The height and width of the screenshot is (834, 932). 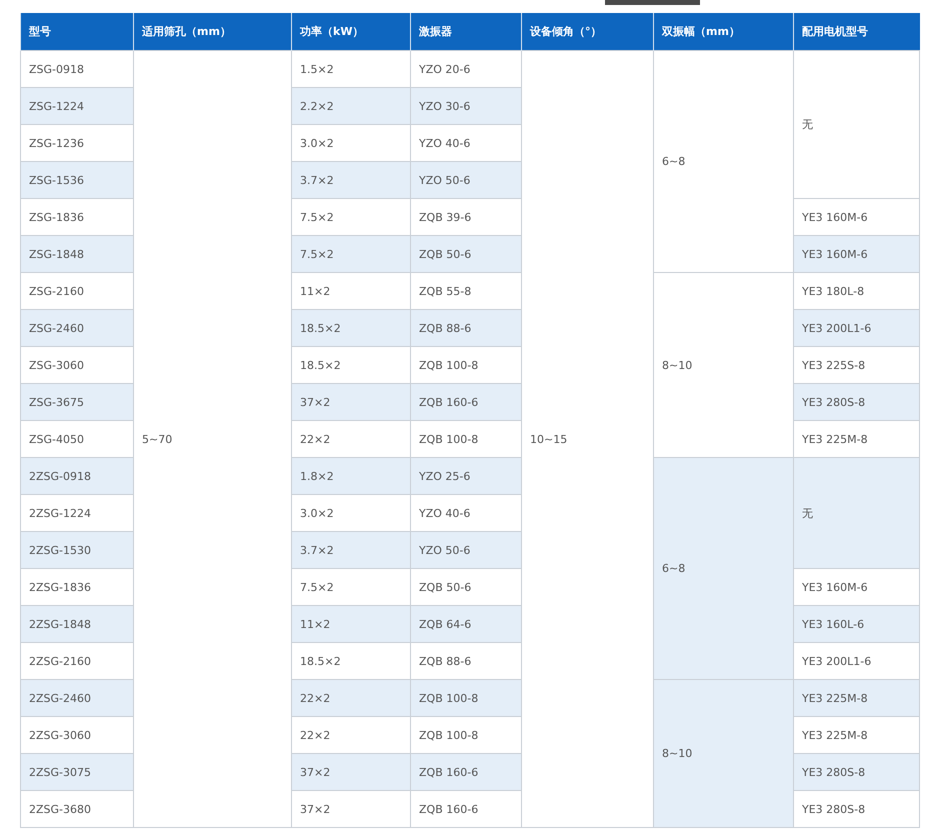 I want to click on table-cell: YE3 225S-8, so click(x=857, y=365).